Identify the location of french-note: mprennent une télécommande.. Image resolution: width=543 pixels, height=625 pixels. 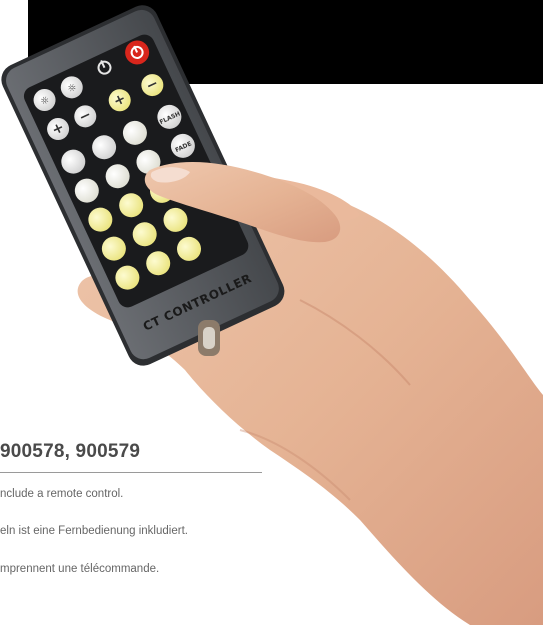
(80, 569).